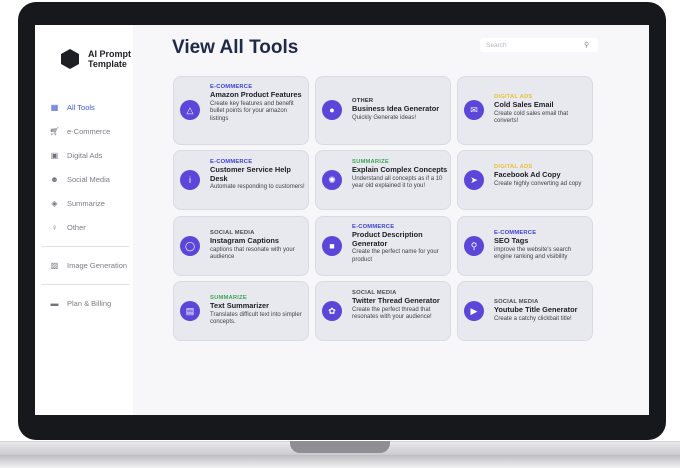  I want to click on instagram-icon: ◯, so click(190, 246).